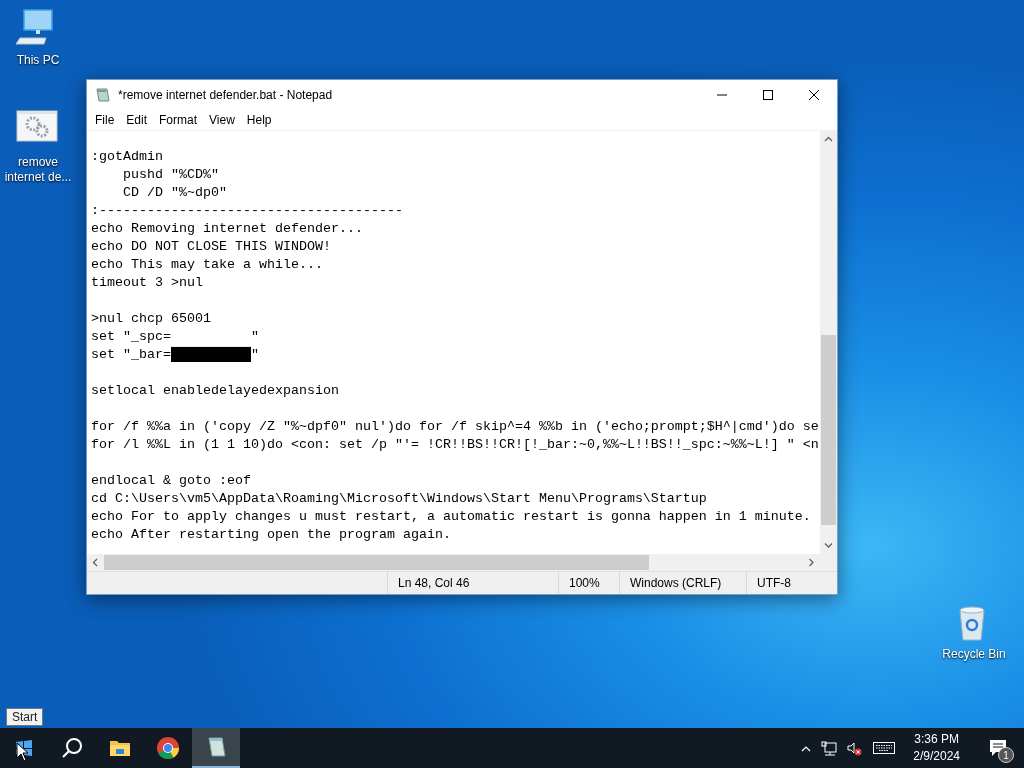  Describe the element at coordinates (884, 748) in the screenshot. I see `keyboard-icon` at that location.